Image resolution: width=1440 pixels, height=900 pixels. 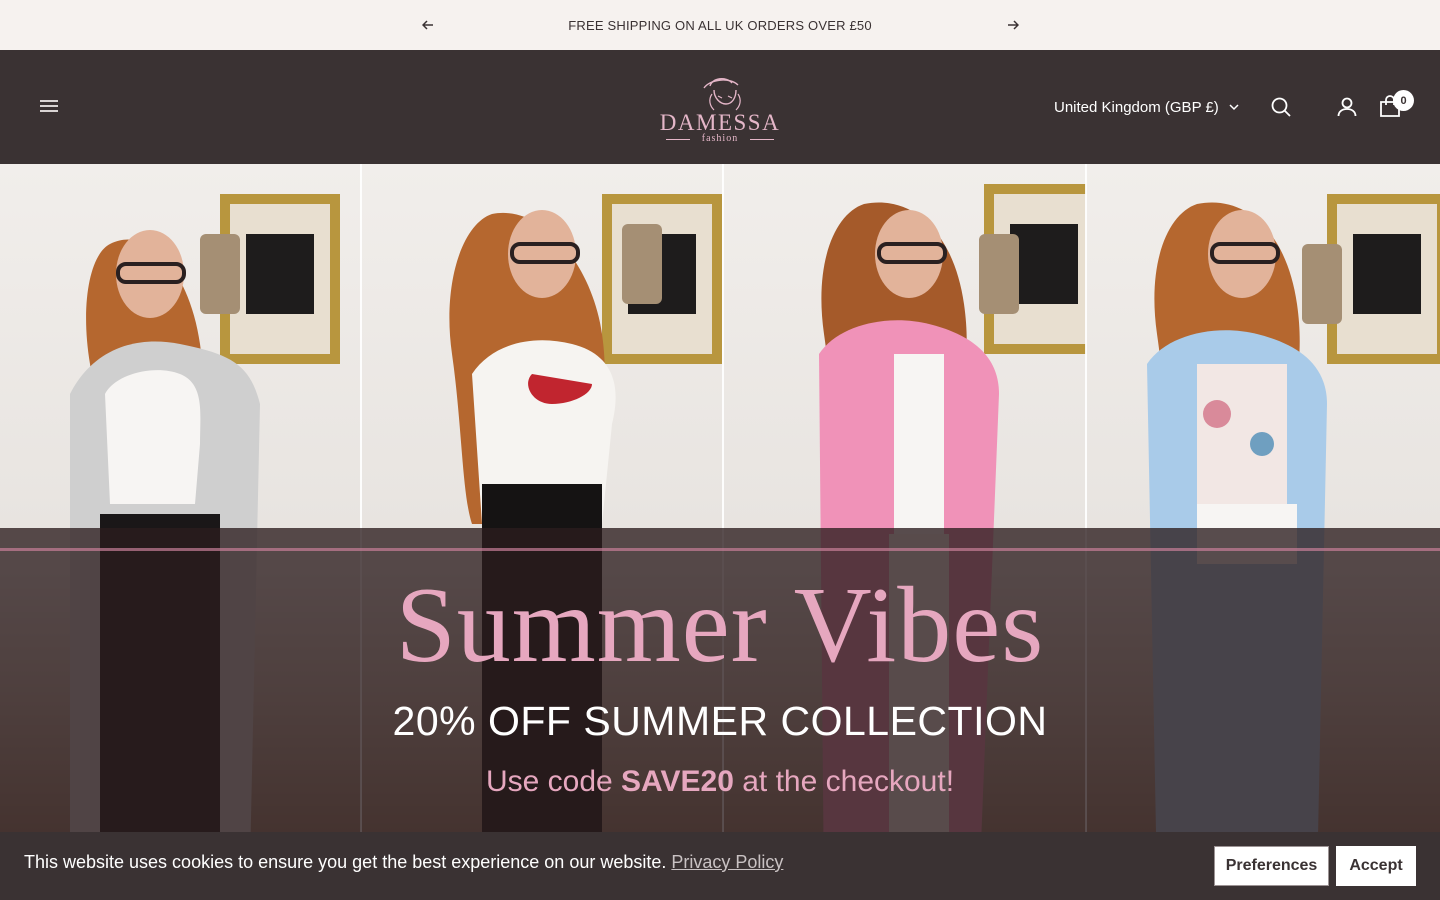 I want to click on account-icon, so click(x=1347, y=107).